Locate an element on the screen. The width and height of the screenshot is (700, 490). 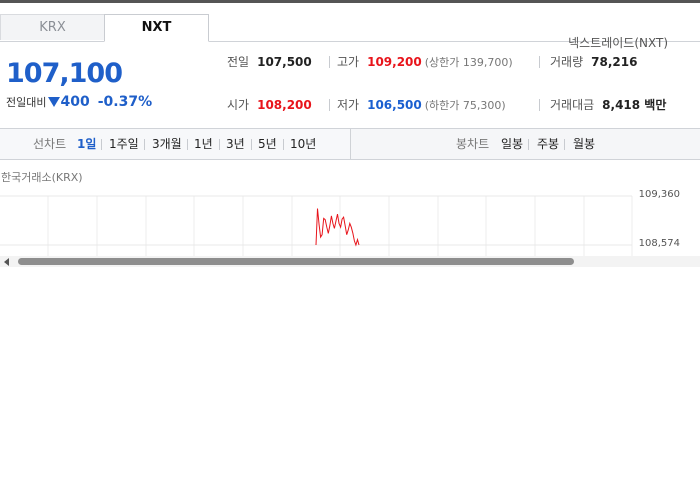
stat-label: 거래대금 is located at coordinates (572, 105).